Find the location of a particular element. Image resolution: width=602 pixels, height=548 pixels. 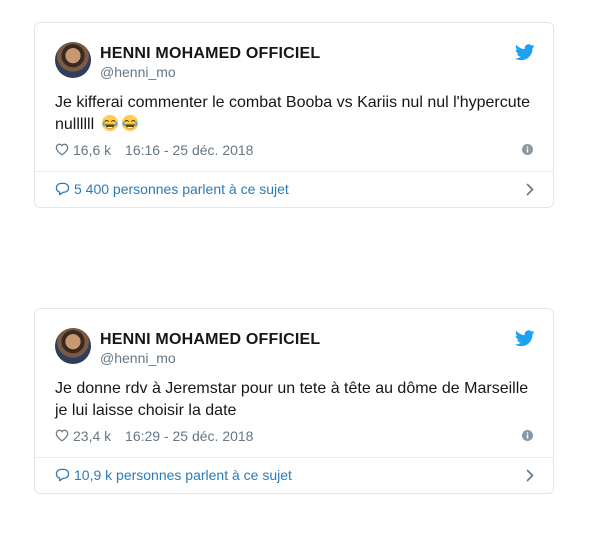

conversation-count: 5 400 personnes parlent à ce sujet is located at coordinates (181, 189).